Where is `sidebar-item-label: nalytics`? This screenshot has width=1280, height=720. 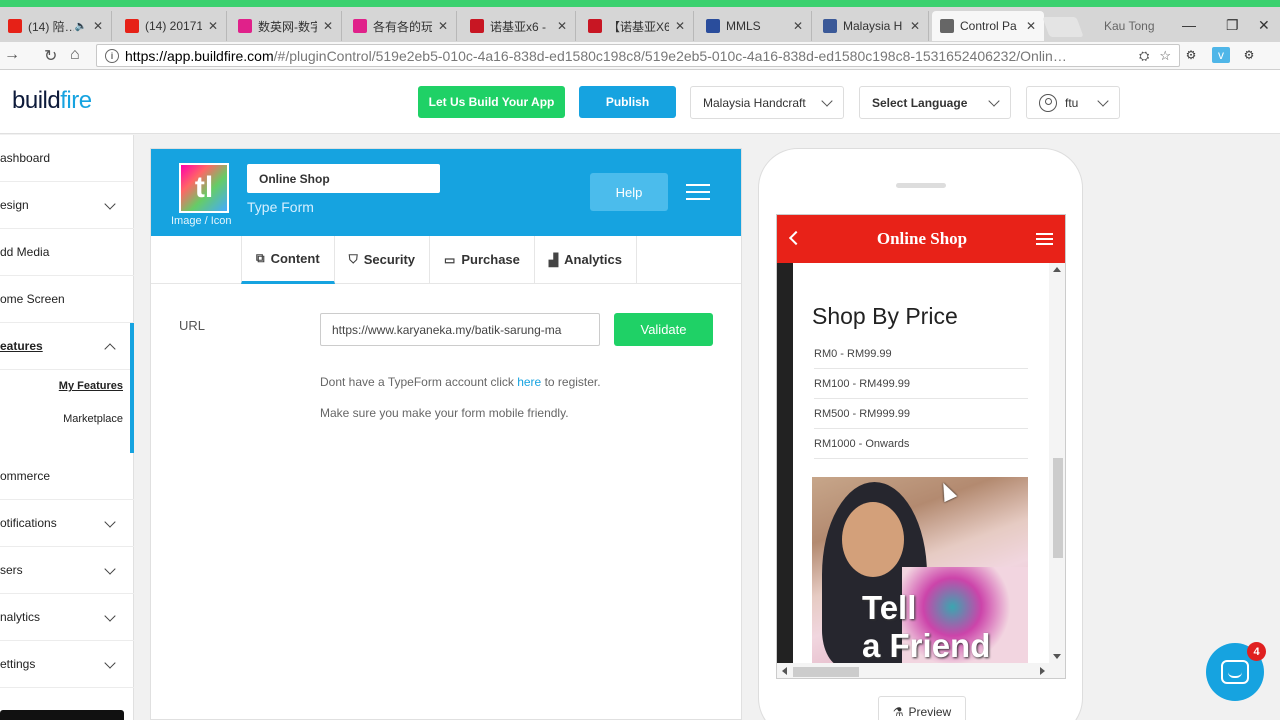 sidebar-item-label: nalytics is located at coordinates (20, 617).